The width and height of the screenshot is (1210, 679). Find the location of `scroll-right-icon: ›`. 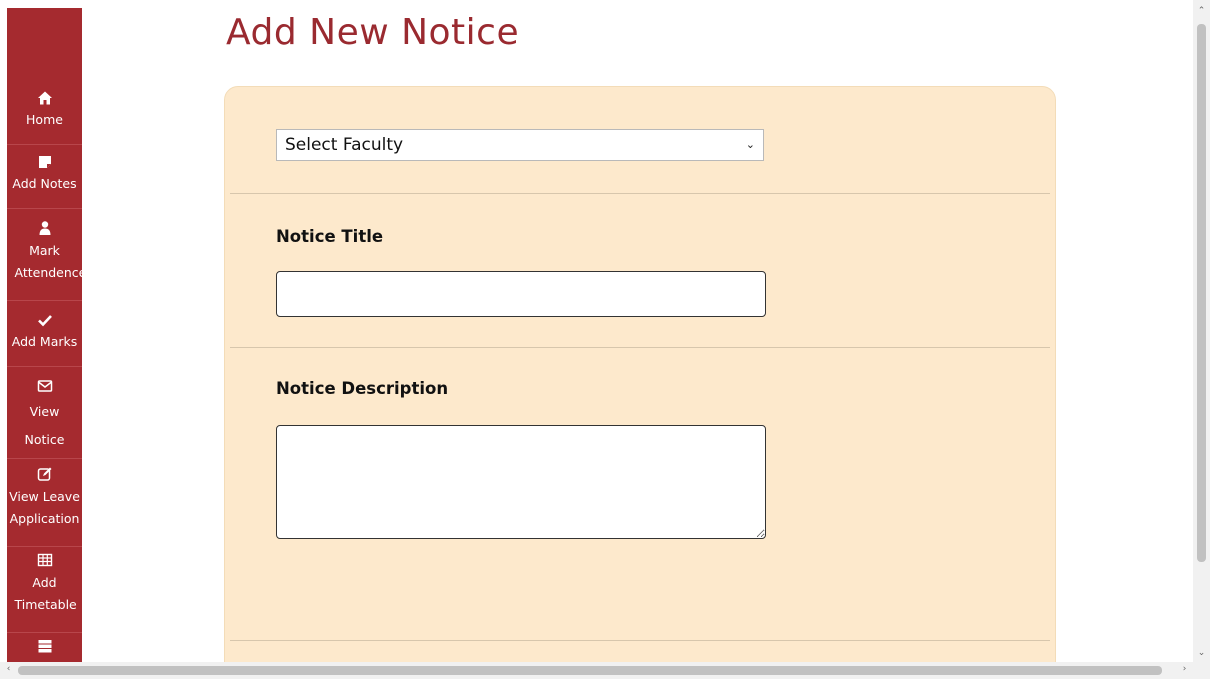

scroll-right-icon: › is located at coordinates (1184, 669).